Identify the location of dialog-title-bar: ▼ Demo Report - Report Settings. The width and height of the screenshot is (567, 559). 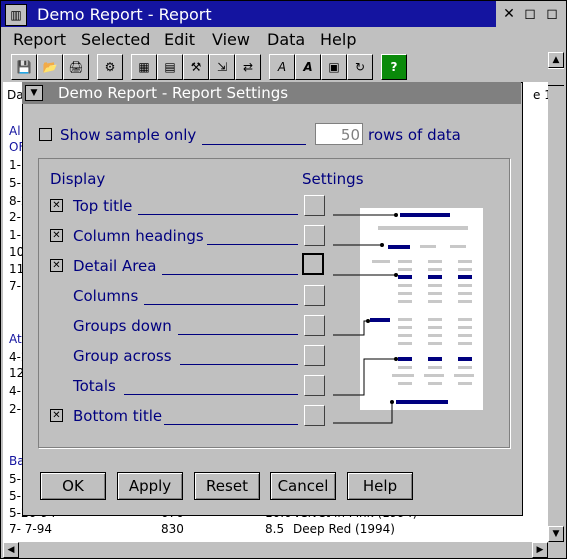
(271, 93).